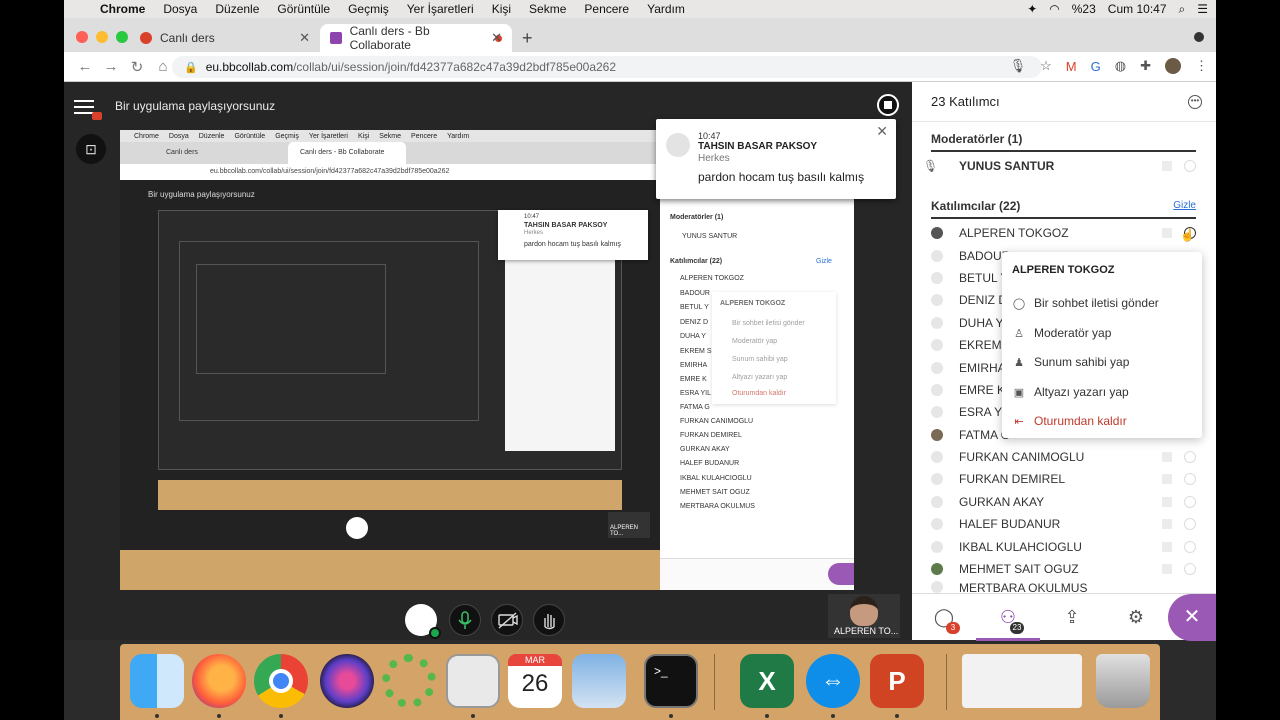 Image resolution: width=1280 pixels, height=720 pixels. I want to click on preview-icon, so click(473, 681).